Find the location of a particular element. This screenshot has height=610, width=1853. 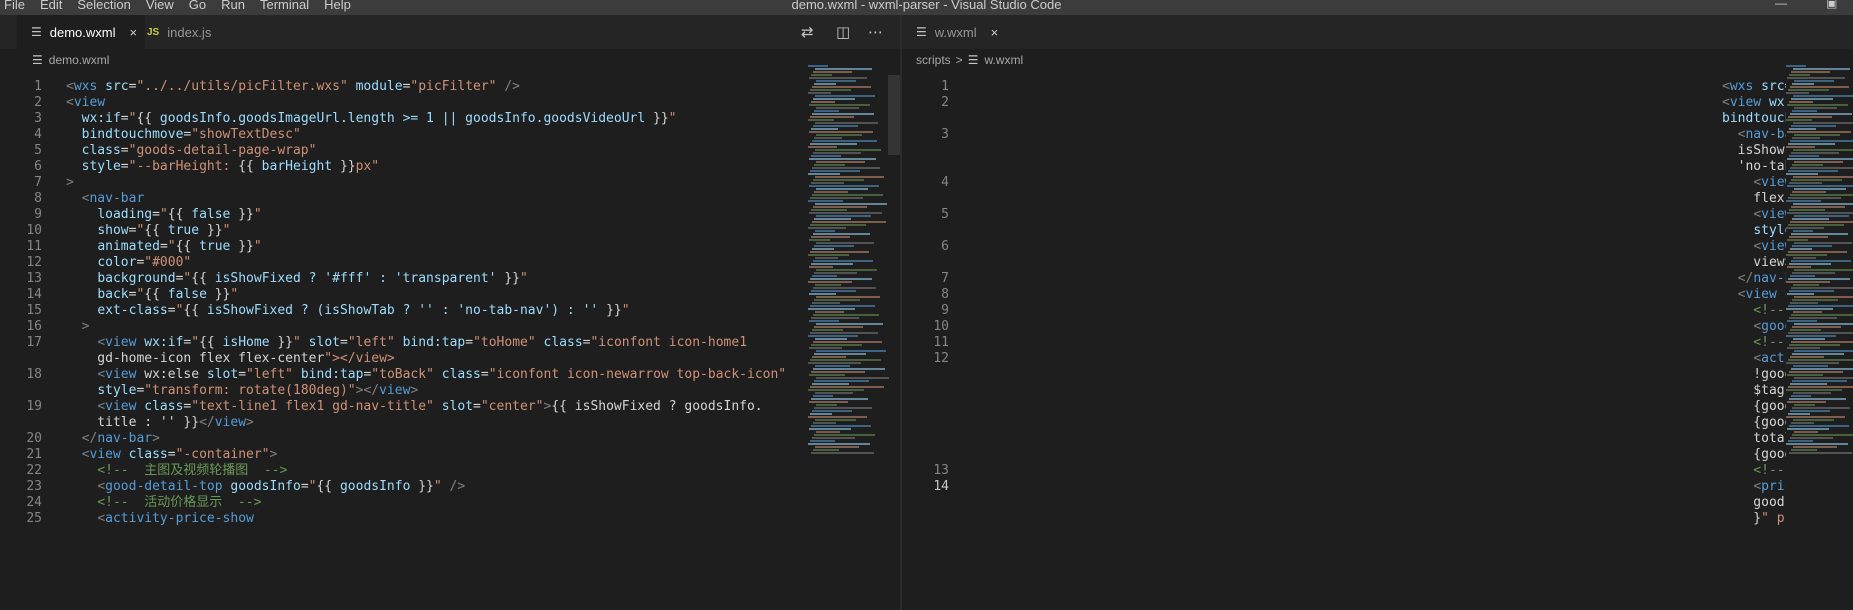

breadcrumb-item: scripts is located at coordinates (933, 60).